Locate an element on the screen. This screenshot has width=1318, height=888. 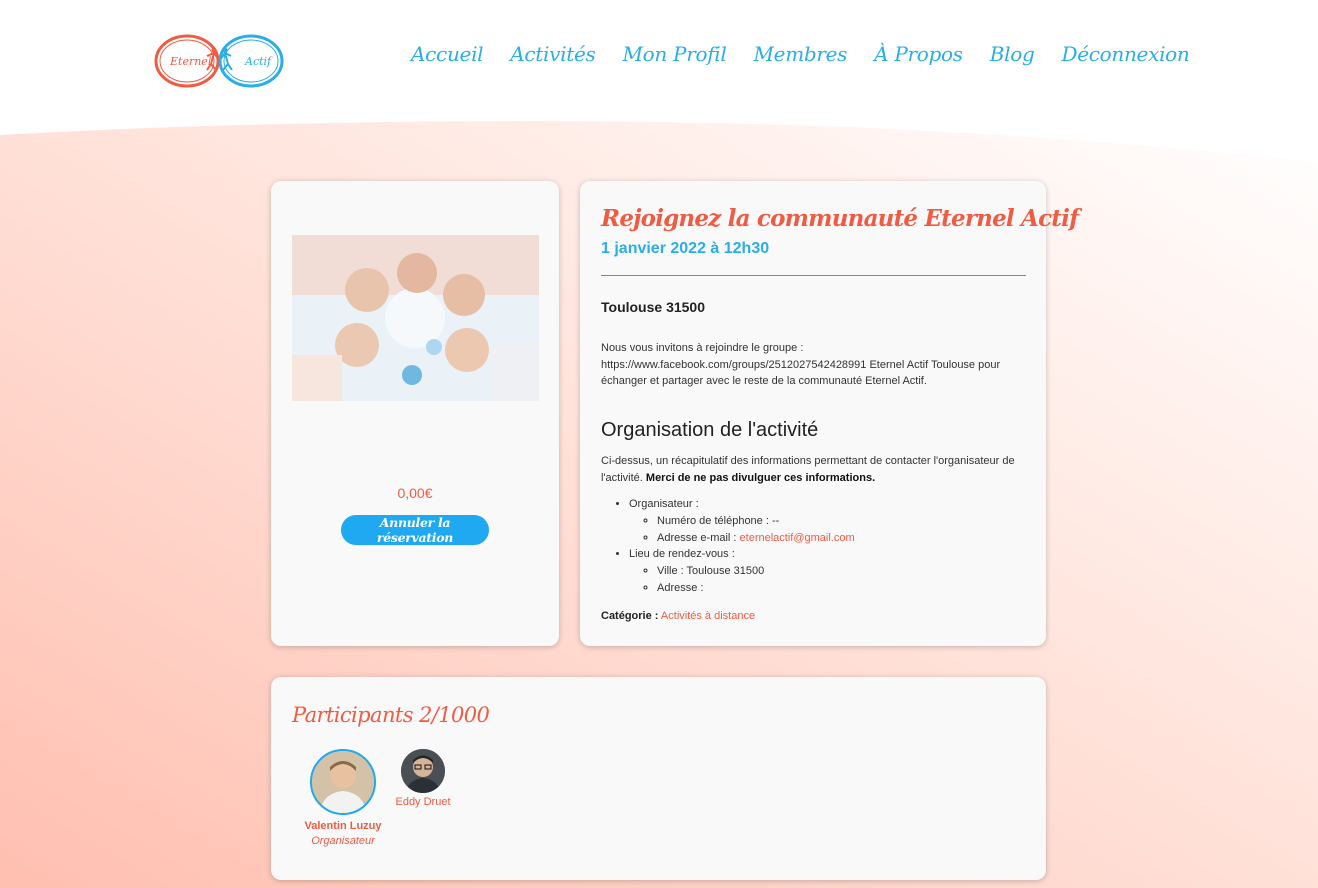
logo-left-text: Eternel is located at coordinates (190, 61).